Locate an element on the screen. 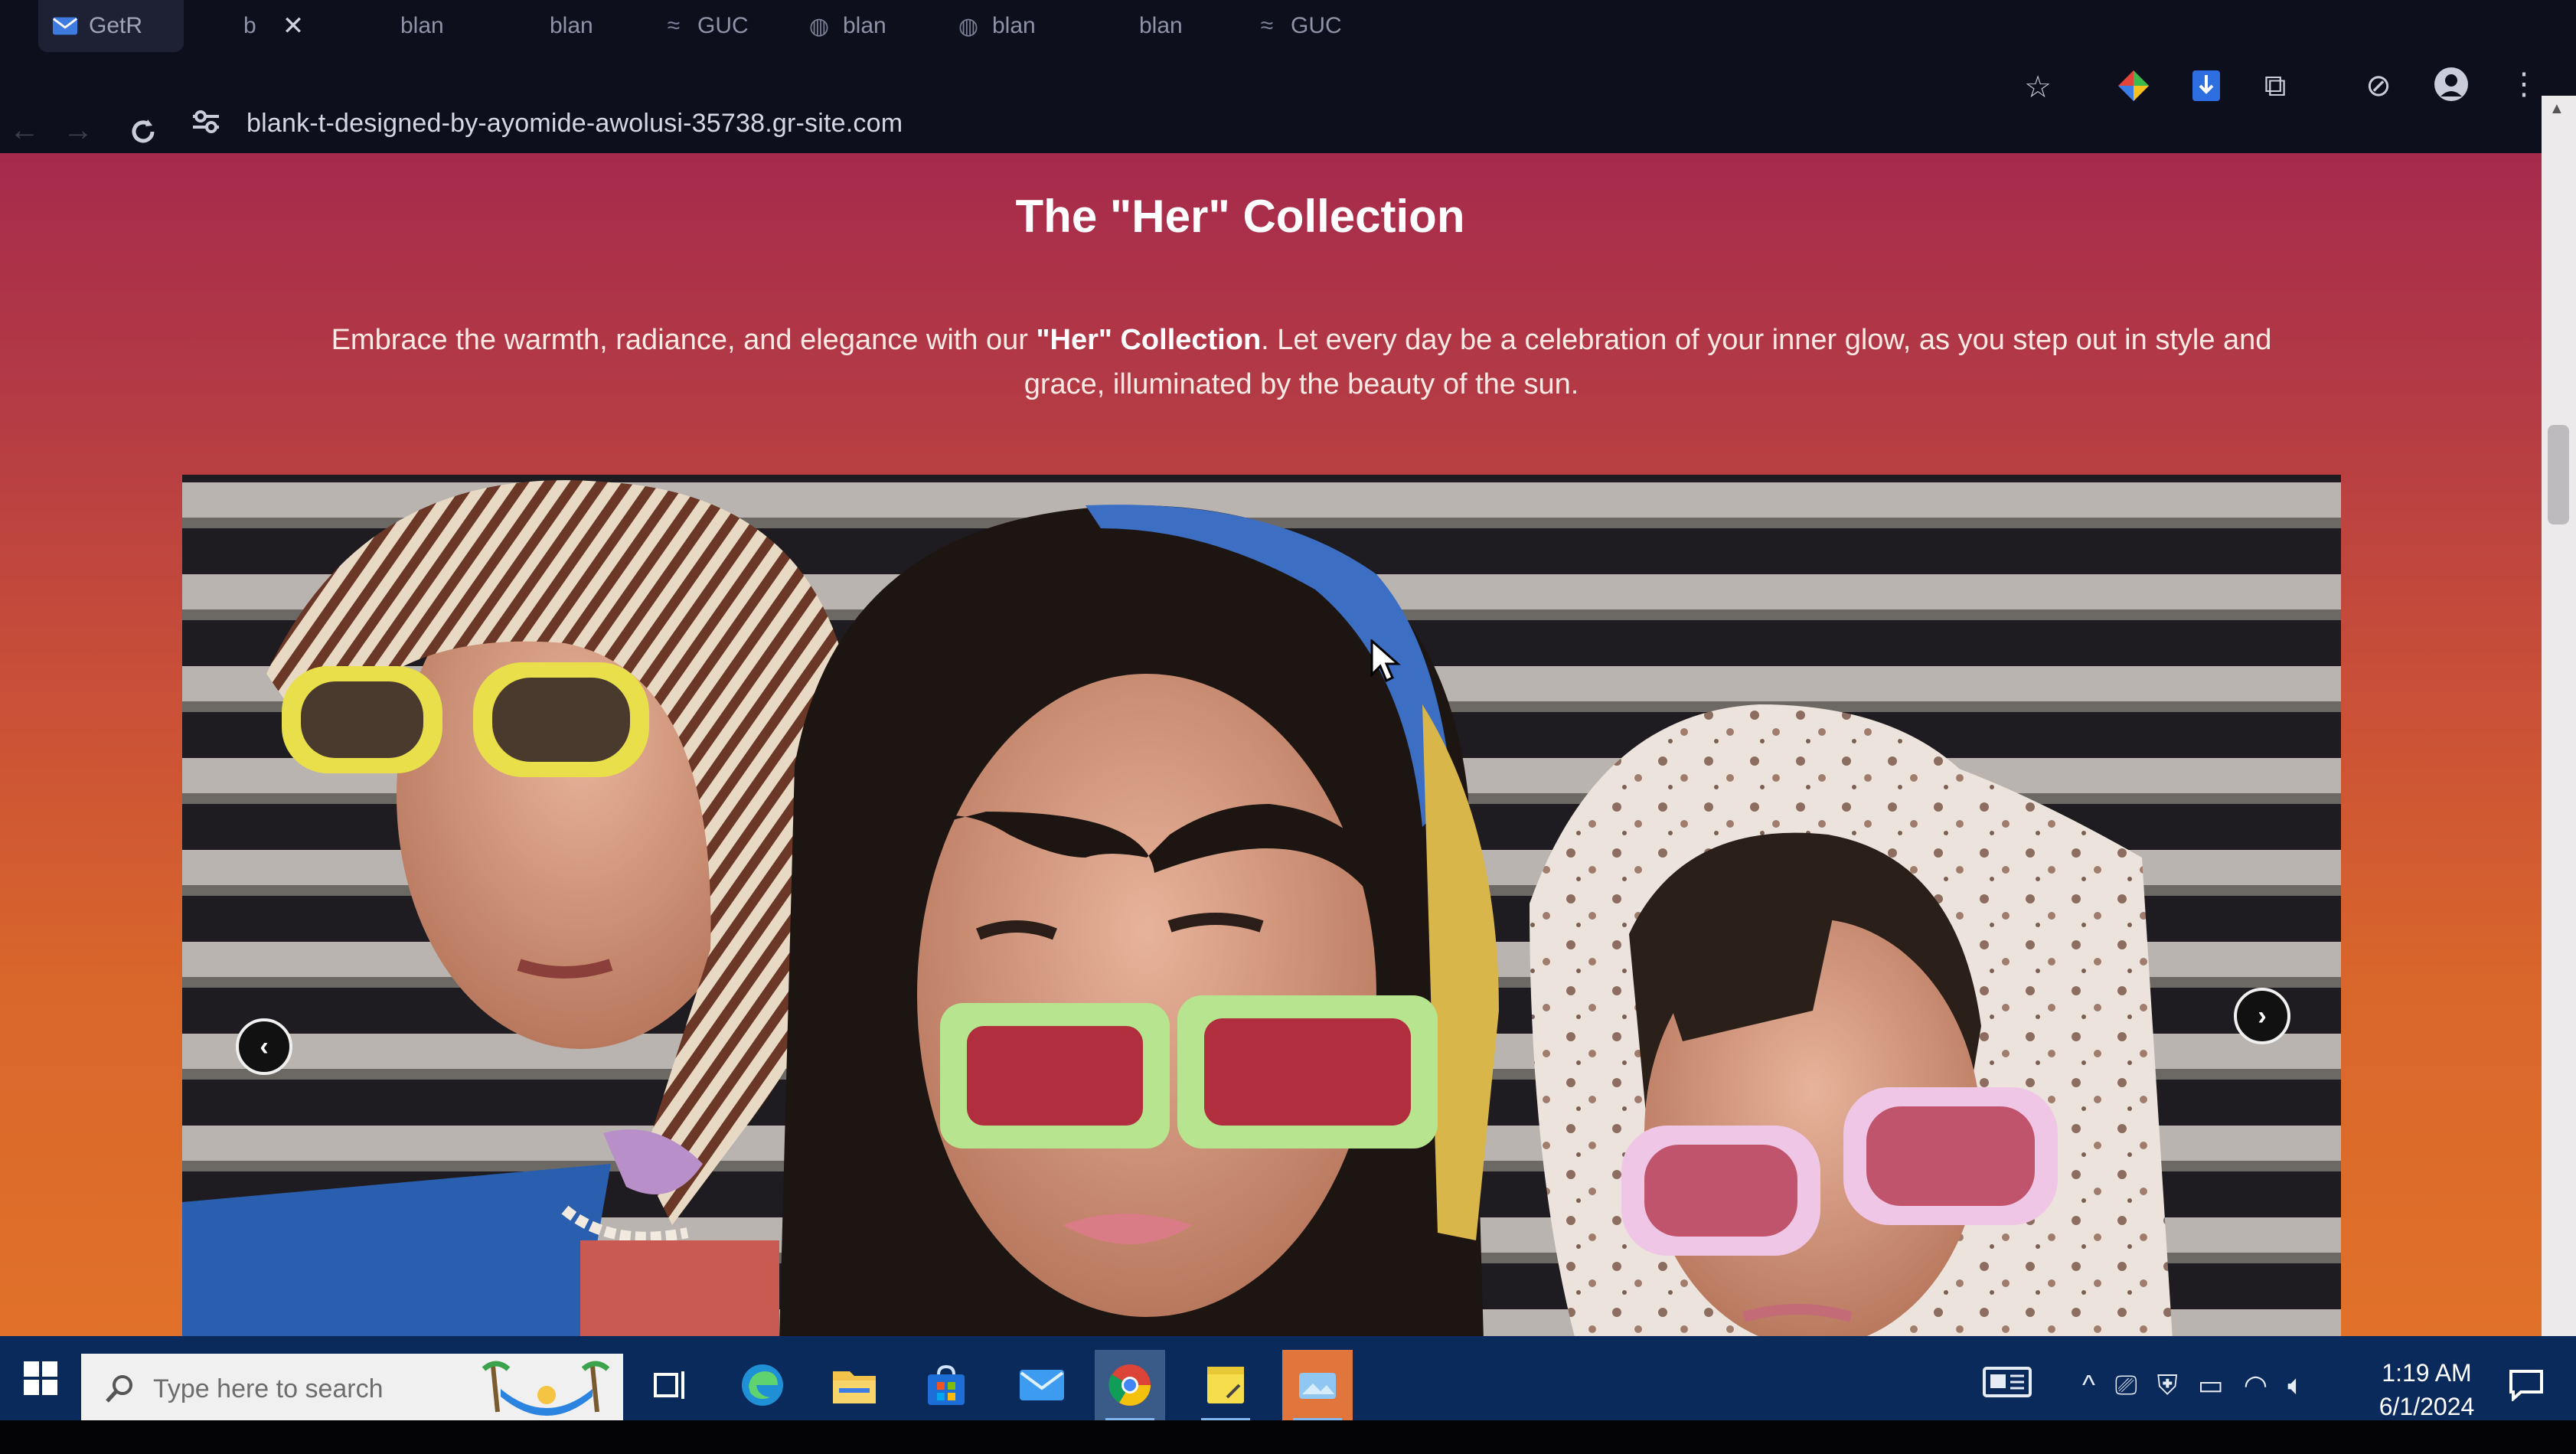  tab-b: b ✕ is located at coordinates (283, 26).